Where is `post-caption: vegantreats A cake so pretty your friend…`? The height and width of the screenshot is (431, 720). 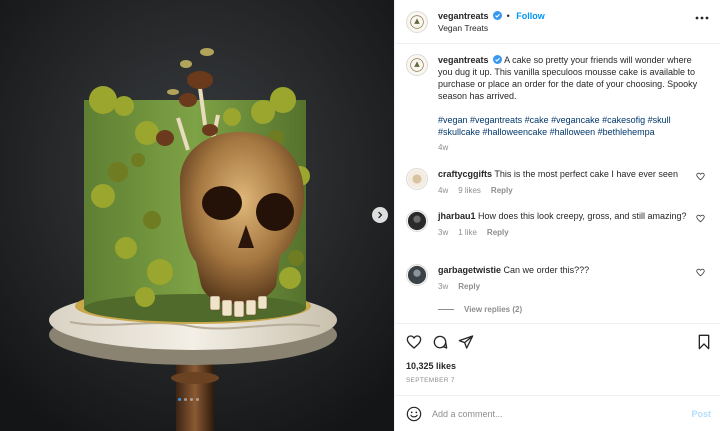
post-caption: vegantreats A cake so pretty your friend… is located at coordinates (556, 104).